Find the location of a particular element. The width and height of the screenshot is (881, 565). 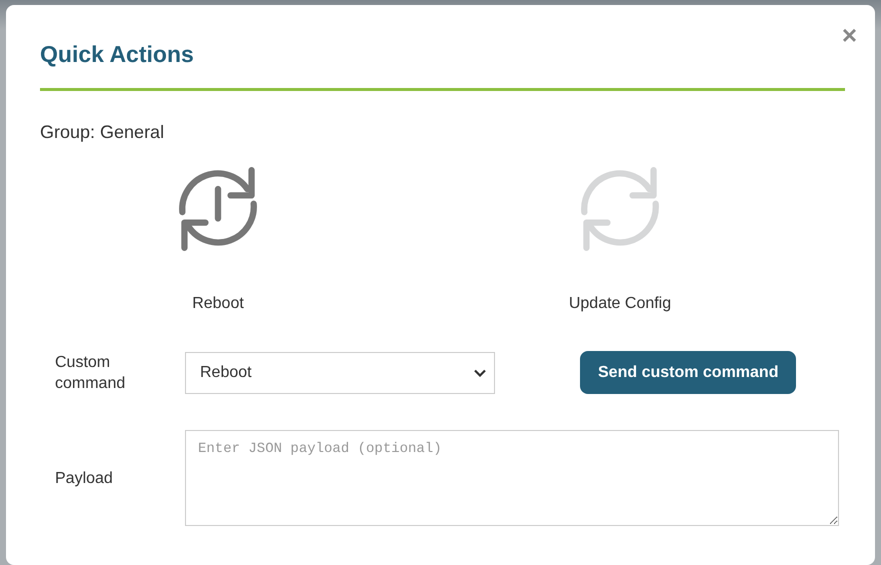

chevron-icon is located at coordinates (480, 372).